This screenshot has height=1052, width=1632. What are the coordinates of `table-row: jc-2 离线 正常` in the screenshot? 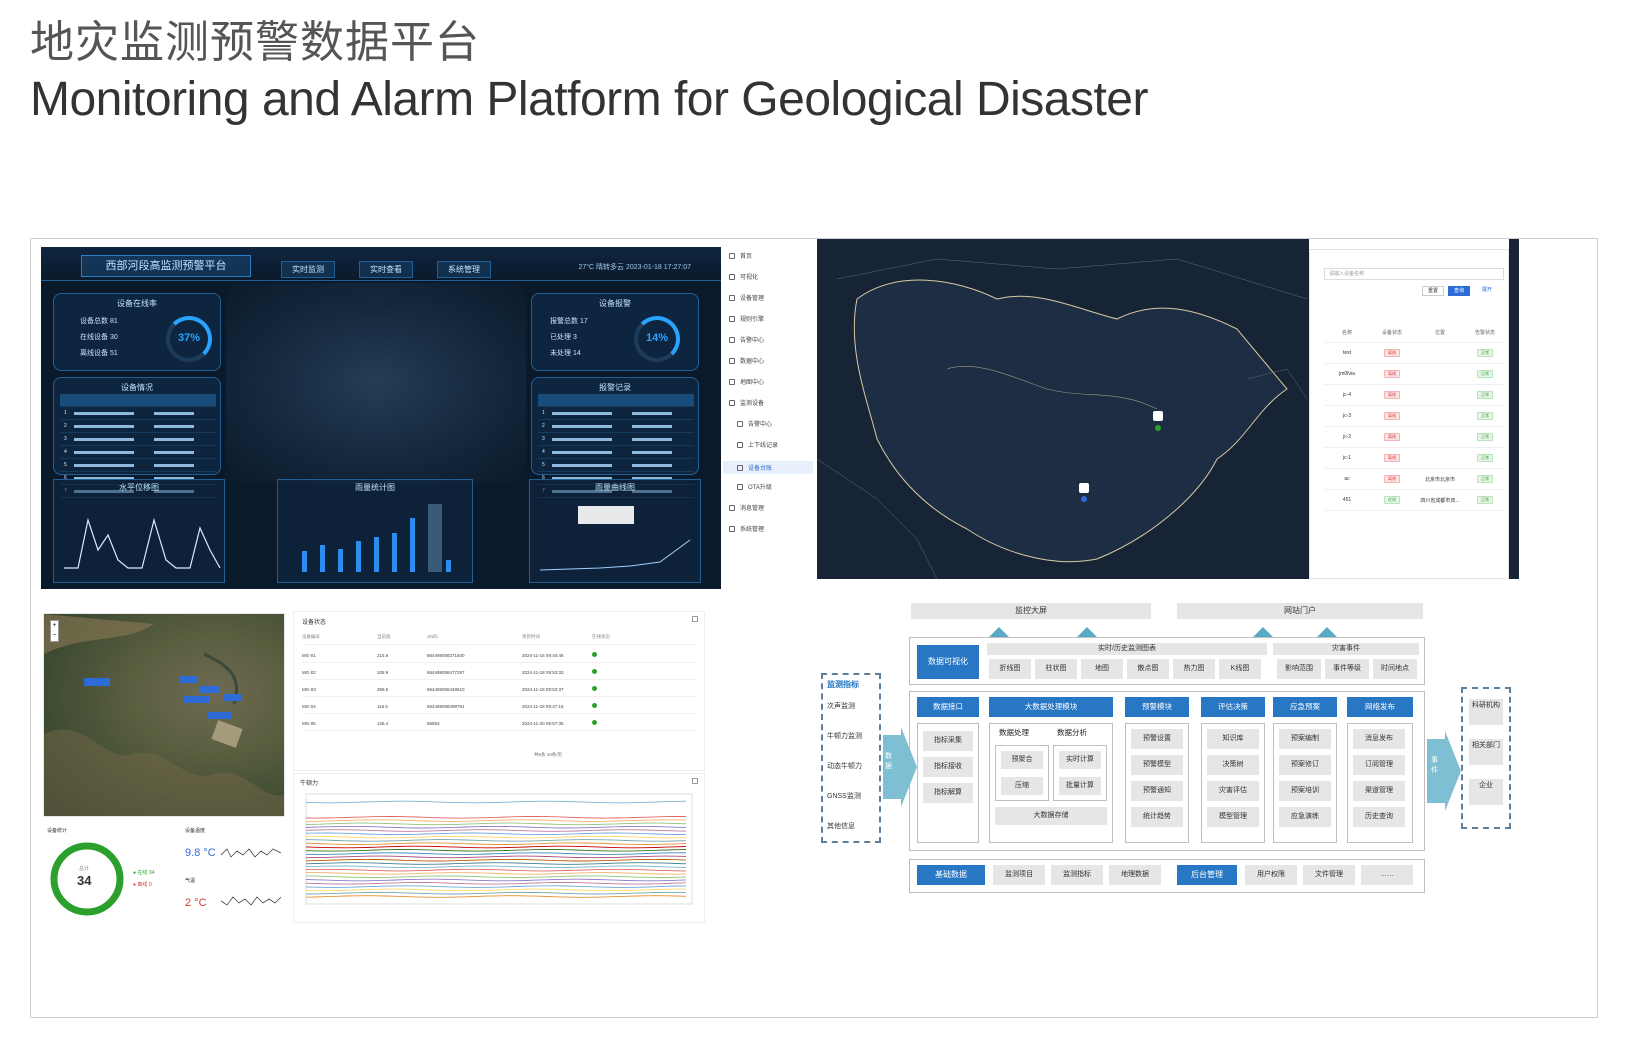 It's located at (1414, 437).